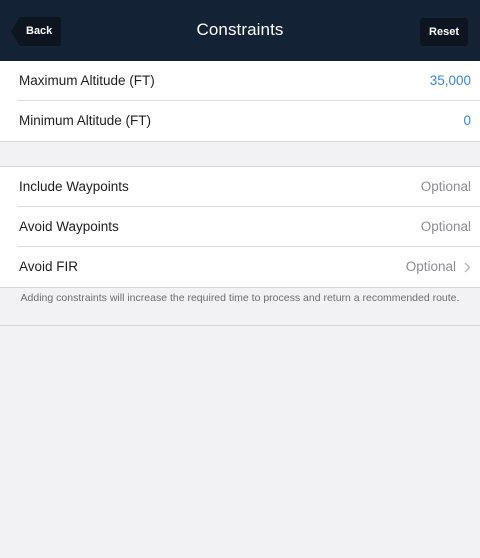  Describe the element at coordinates (467, 267) in the screenshot. I see `chevron-right-icon` at that location.